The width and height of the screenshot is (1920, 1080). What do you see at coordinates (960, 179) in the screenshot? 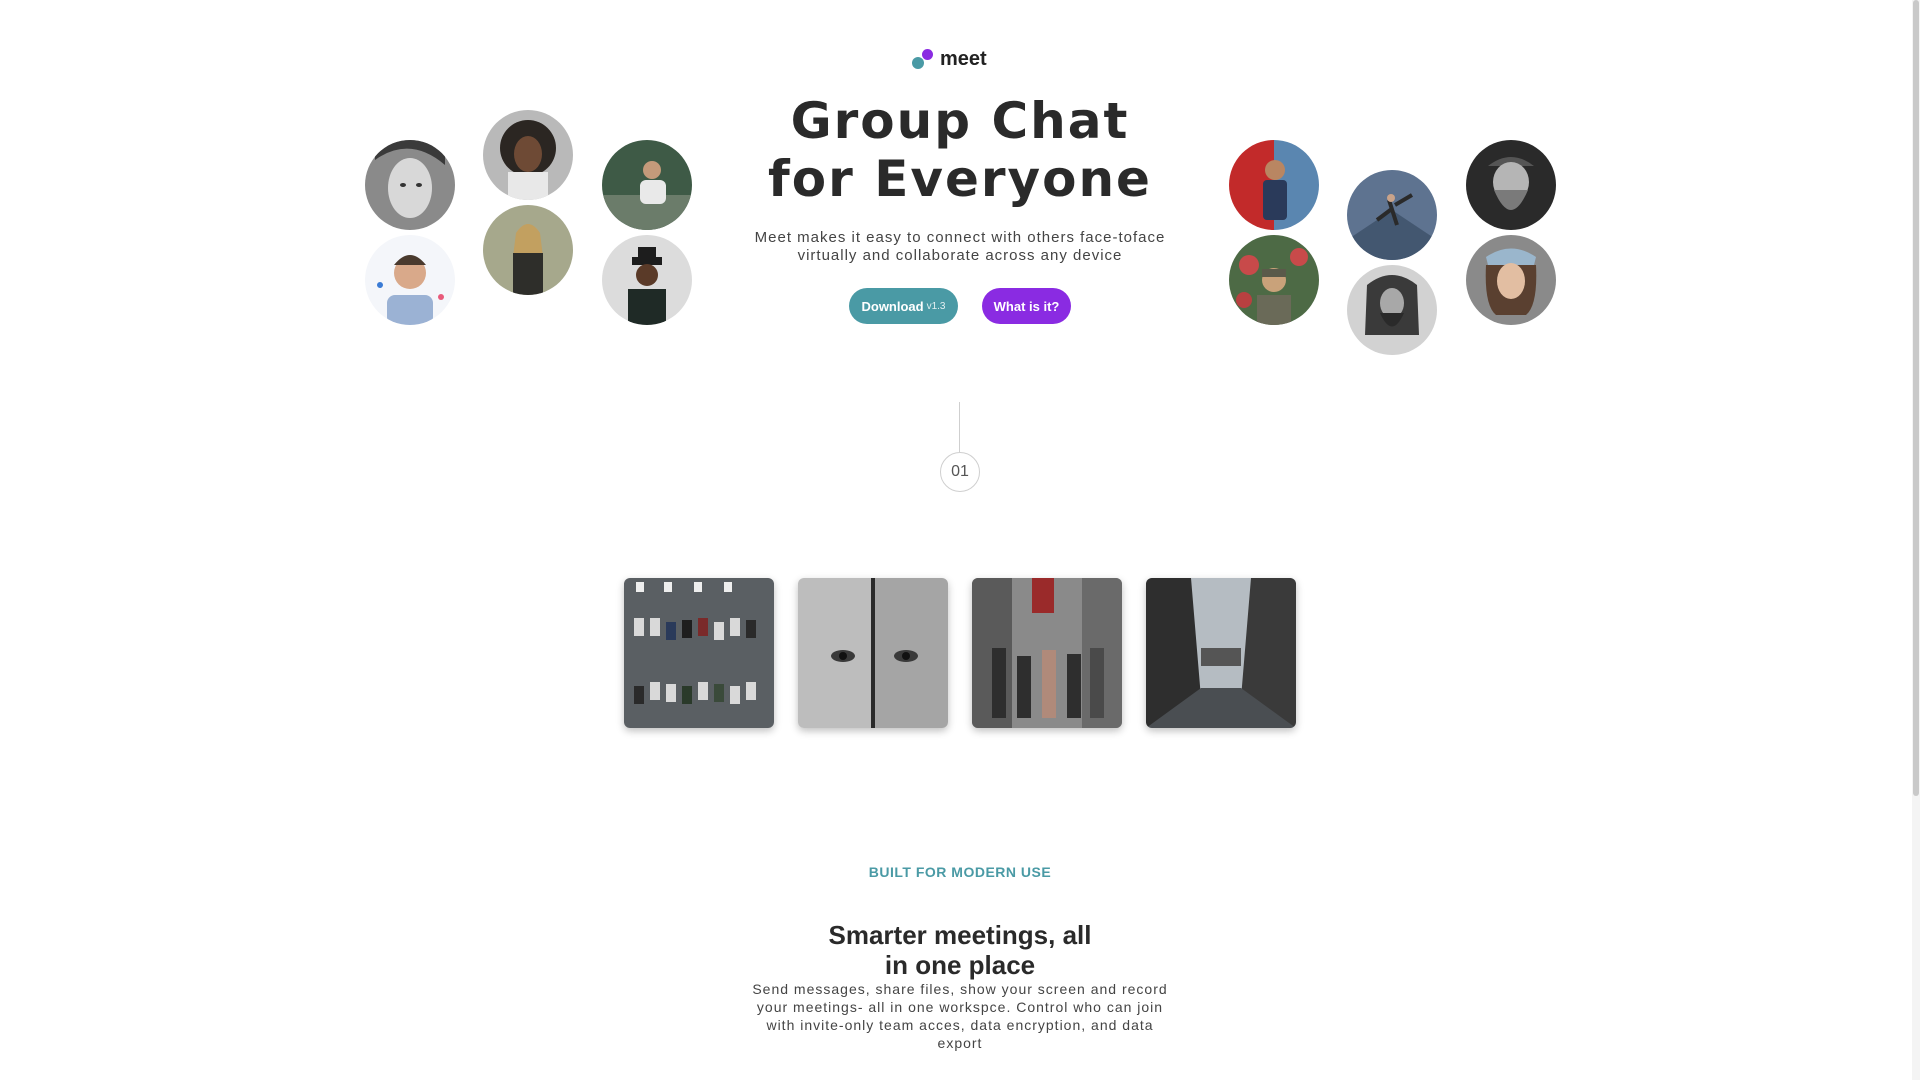
I see `hero-title-line2: for Everyone` at bounding box center [960, 179].